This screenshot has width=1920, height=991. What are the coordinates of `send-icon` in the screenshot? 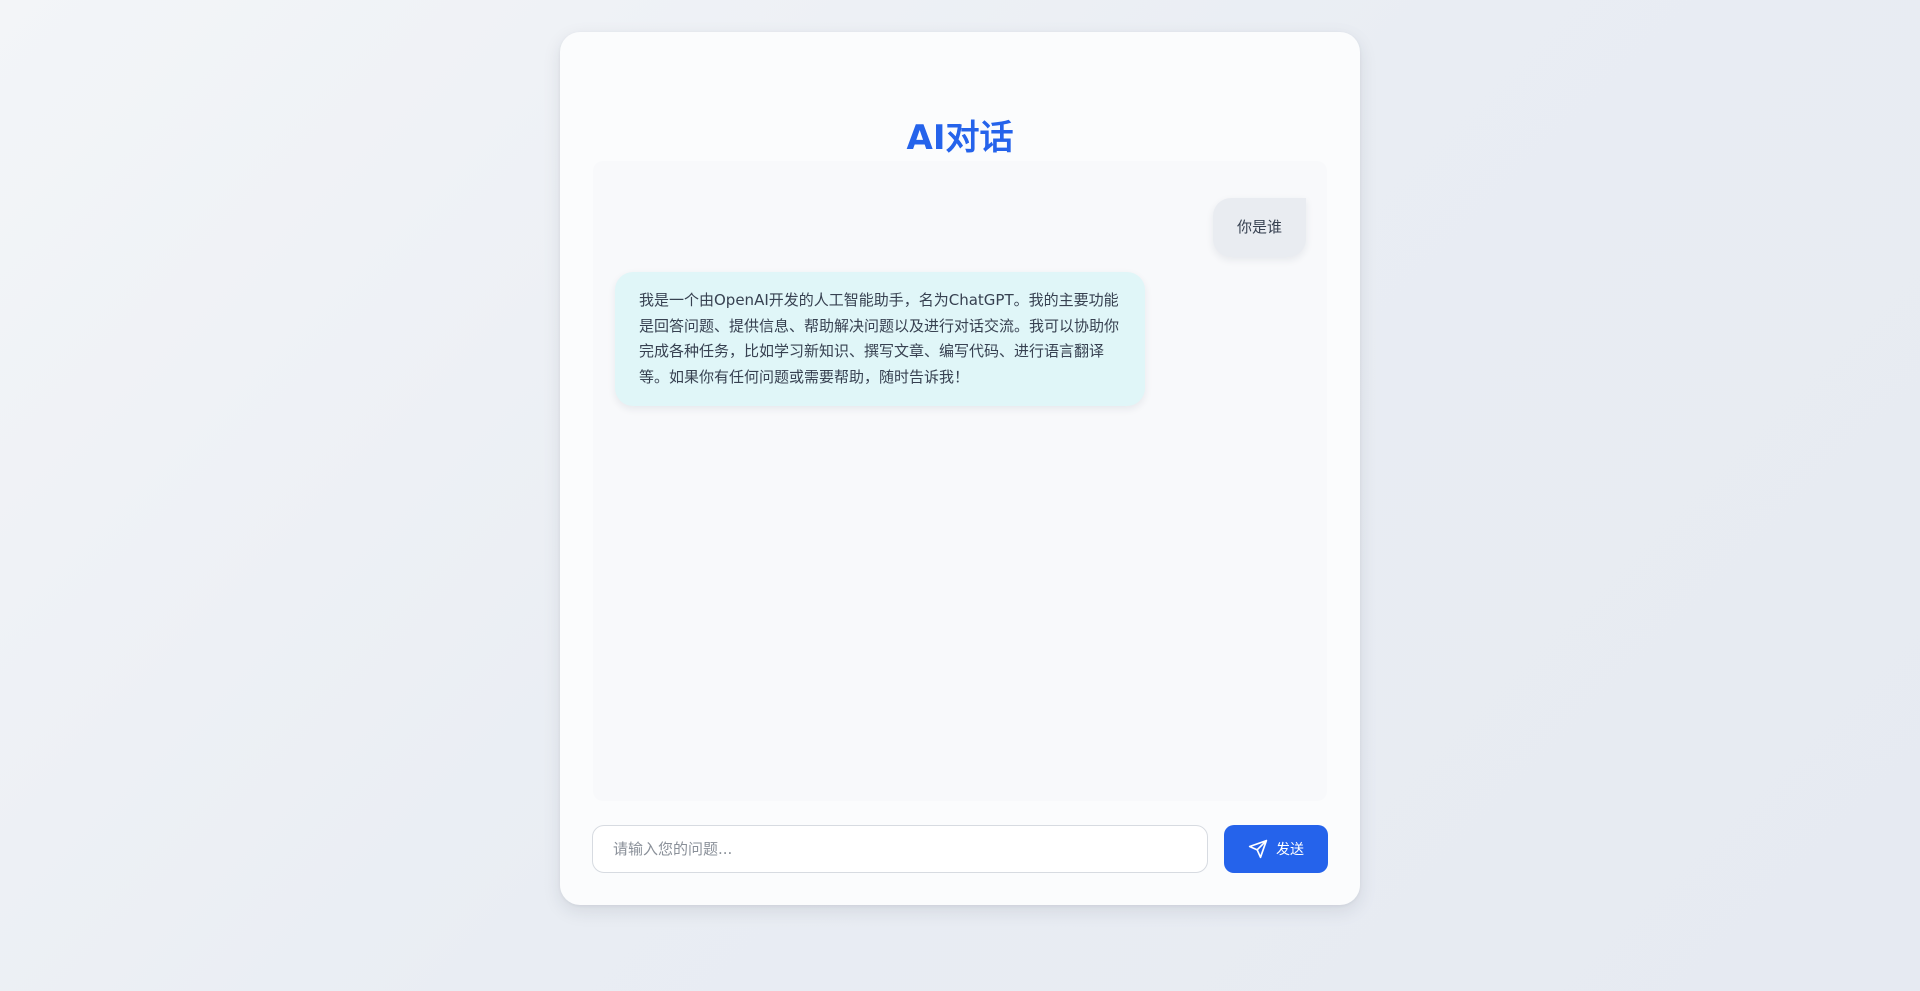 It's located at (1258, 849).